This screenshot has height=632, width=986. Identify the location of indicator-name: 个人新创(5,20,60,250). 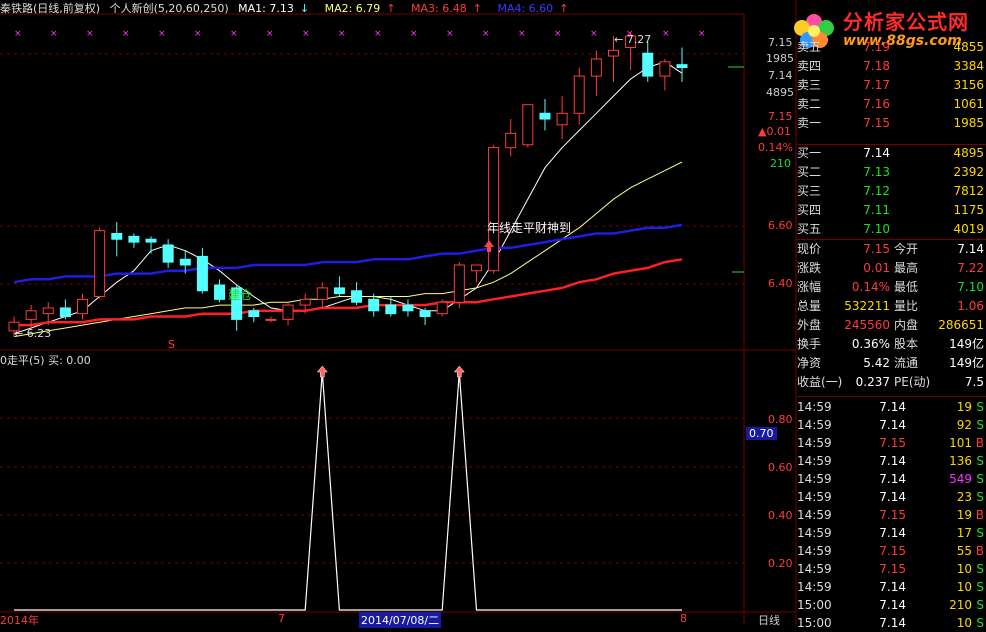
(169, 8).